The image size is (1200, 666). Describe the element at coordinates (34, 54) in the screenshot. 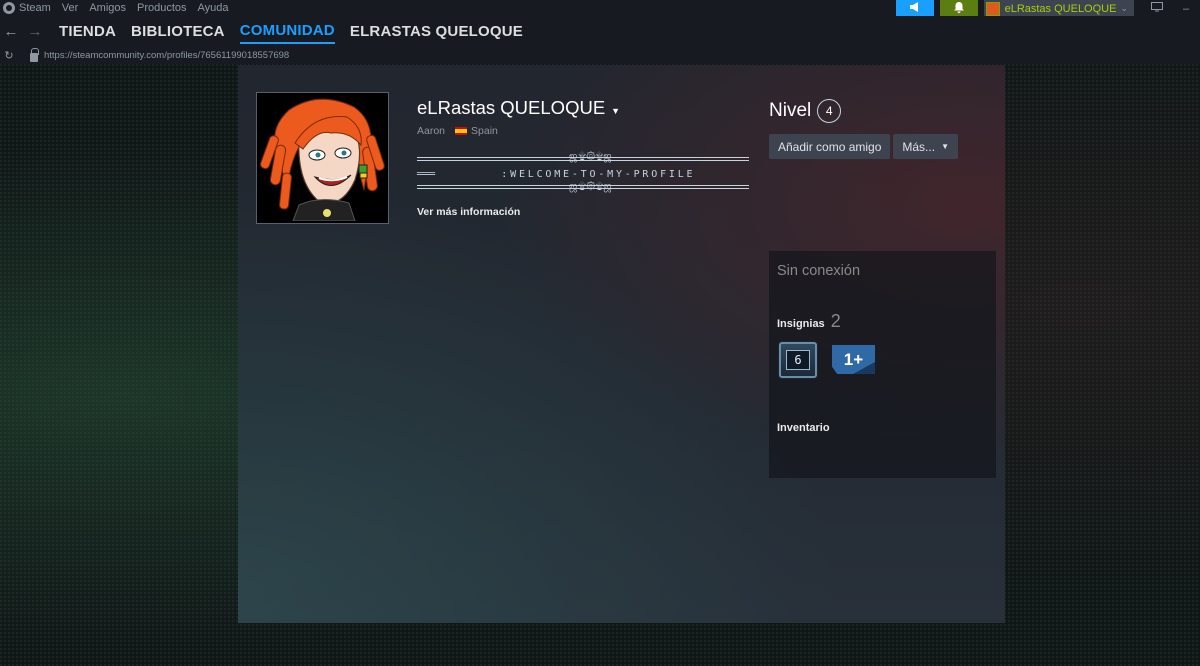

I see `lock-icon` at that location.